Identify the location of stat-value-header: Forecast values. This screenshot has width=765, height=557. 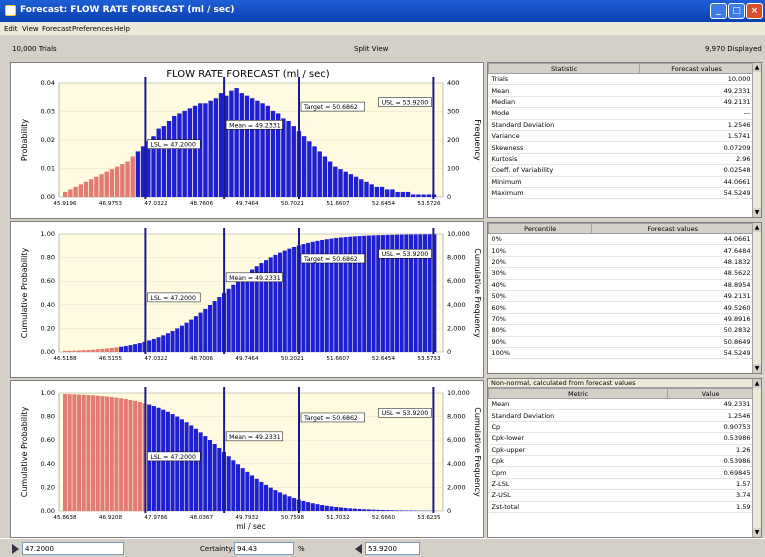
(696, 68).